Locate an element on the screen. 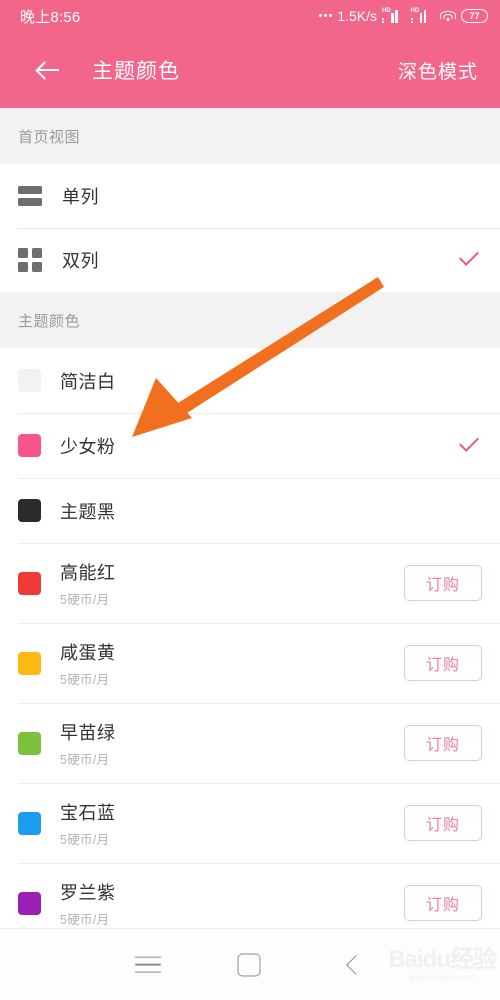 The height and width of the screenshot is (1000, 500). watermark-subtext: jingyan.baidu.com is located at coordinates (442, 977).